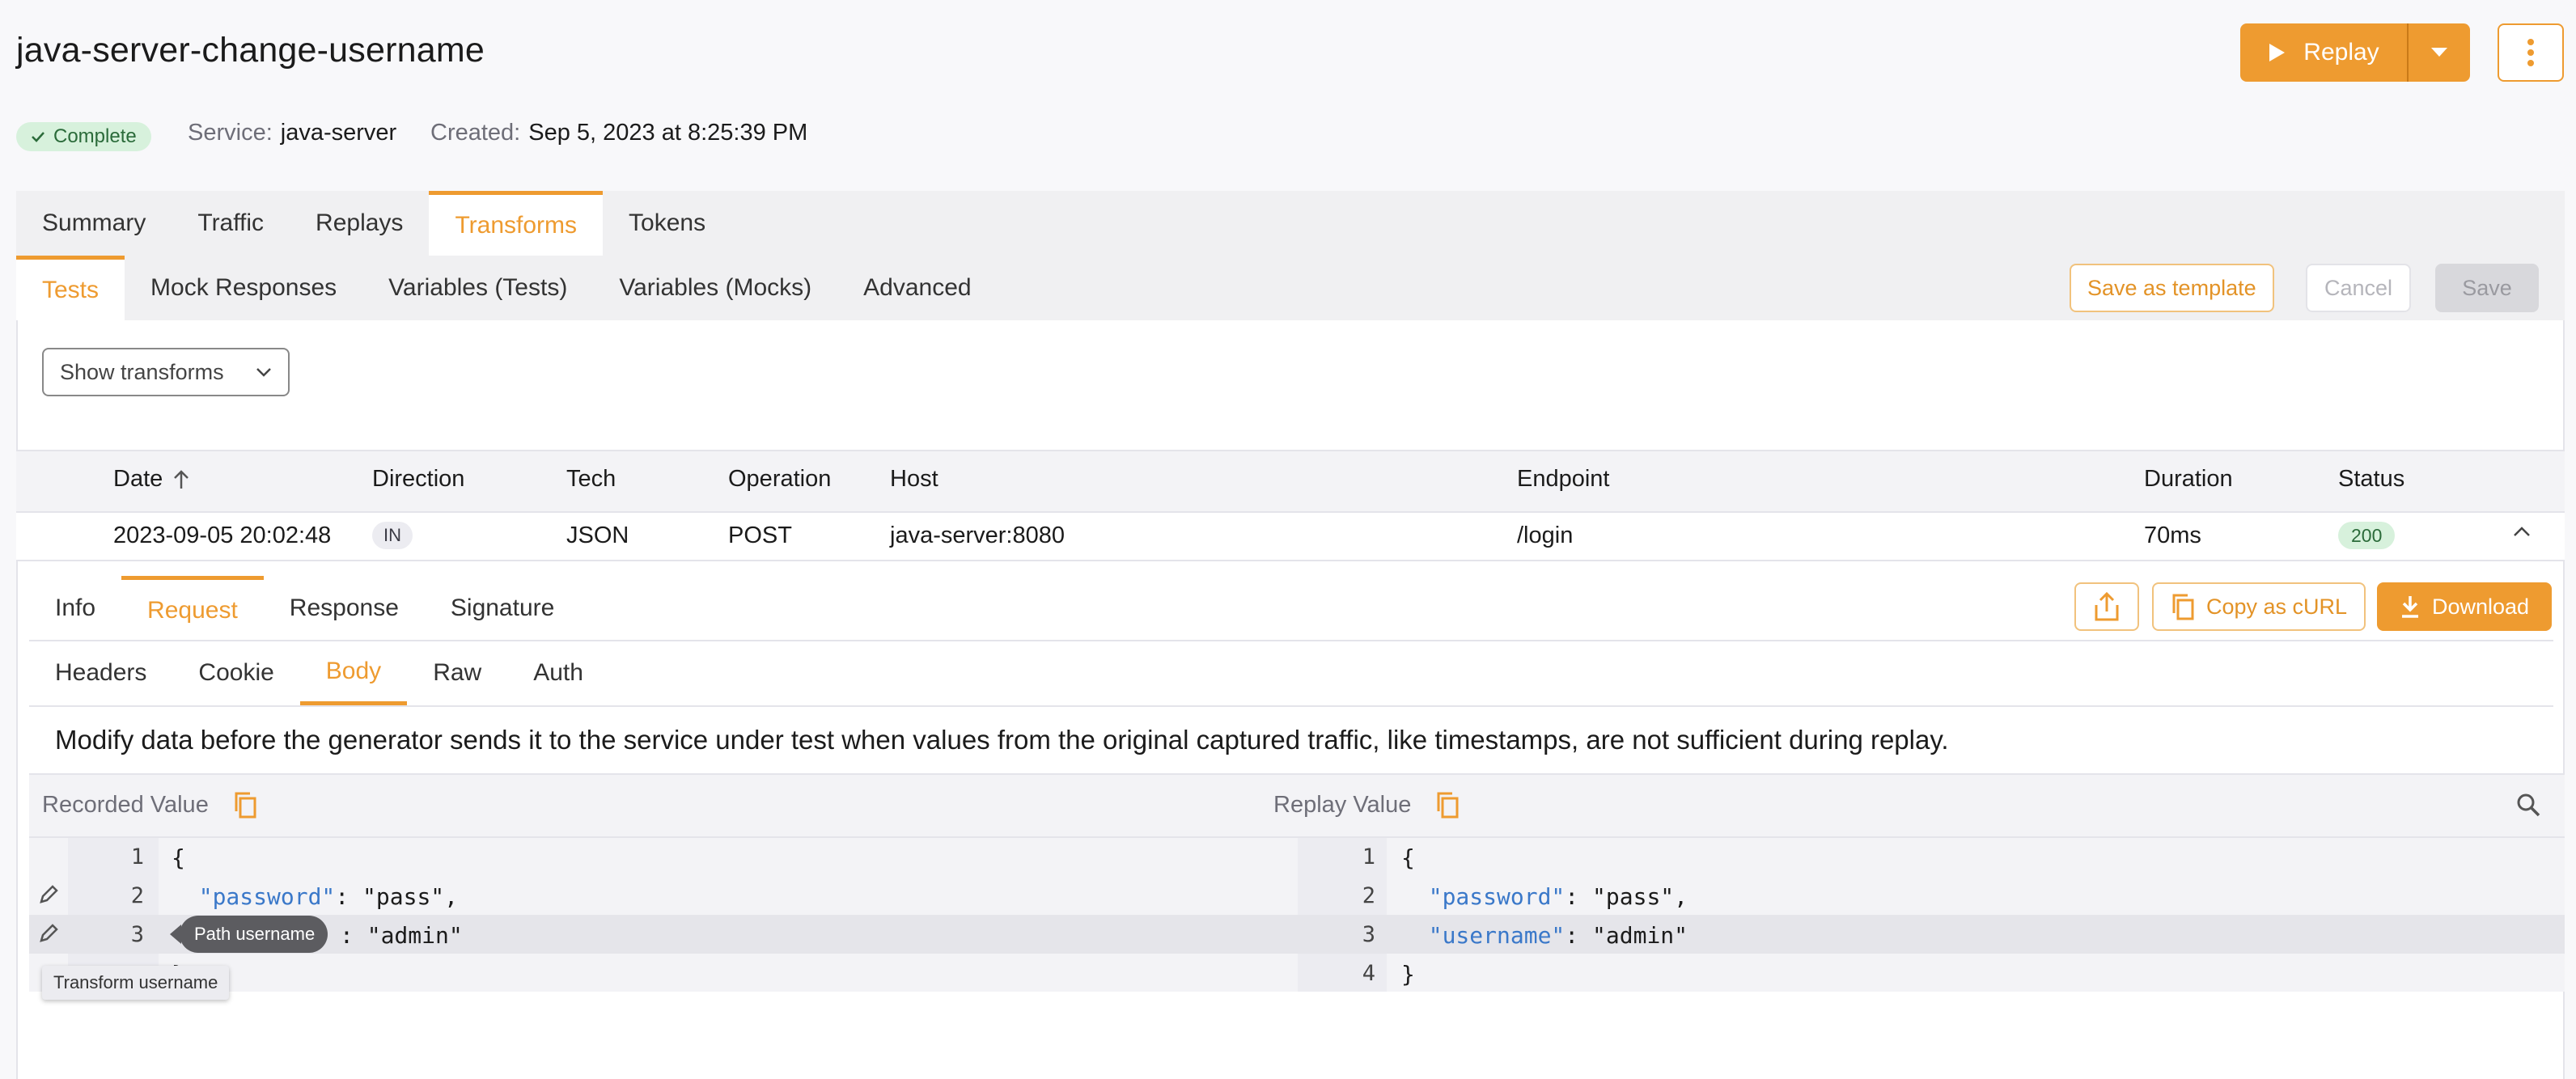 The width and height of the screenshot is (2576, 1079). What do you see at coordinates (338, 133) in the screenshot?
I see `service-value: java-server` at bounding box center [338, 133].